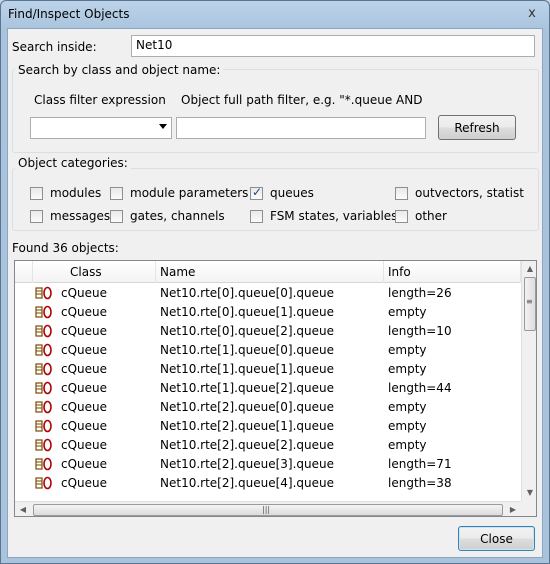  What do you see at coordinates (189, 193) in the screenshot?
I see `module-parameters-label: module parameters` at bounding box center [189, 193].